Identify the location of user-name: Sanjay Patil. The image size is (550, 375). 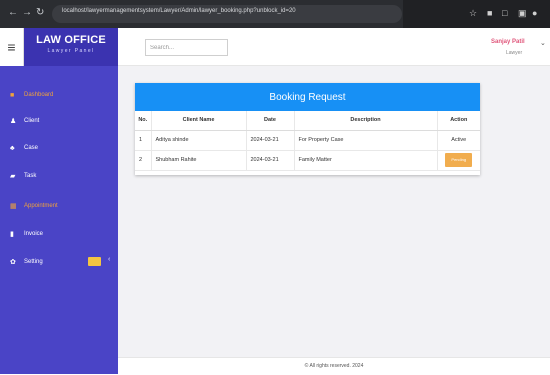
(508, 42).